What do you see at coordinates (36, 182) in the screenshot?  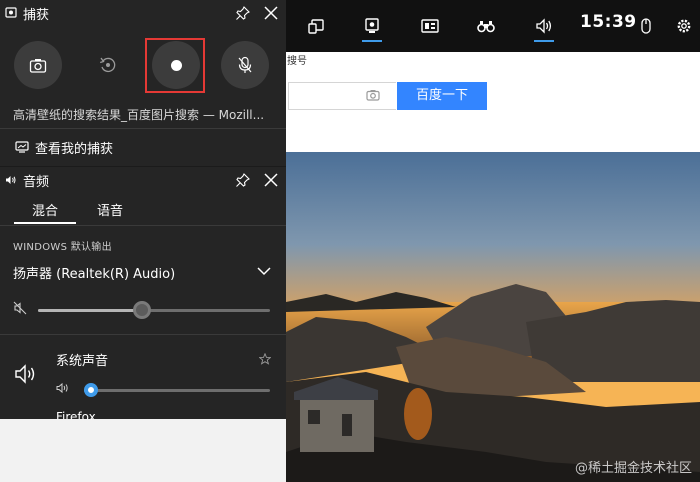 I see `audio-title: 音频` at bounding box center [36, 182].